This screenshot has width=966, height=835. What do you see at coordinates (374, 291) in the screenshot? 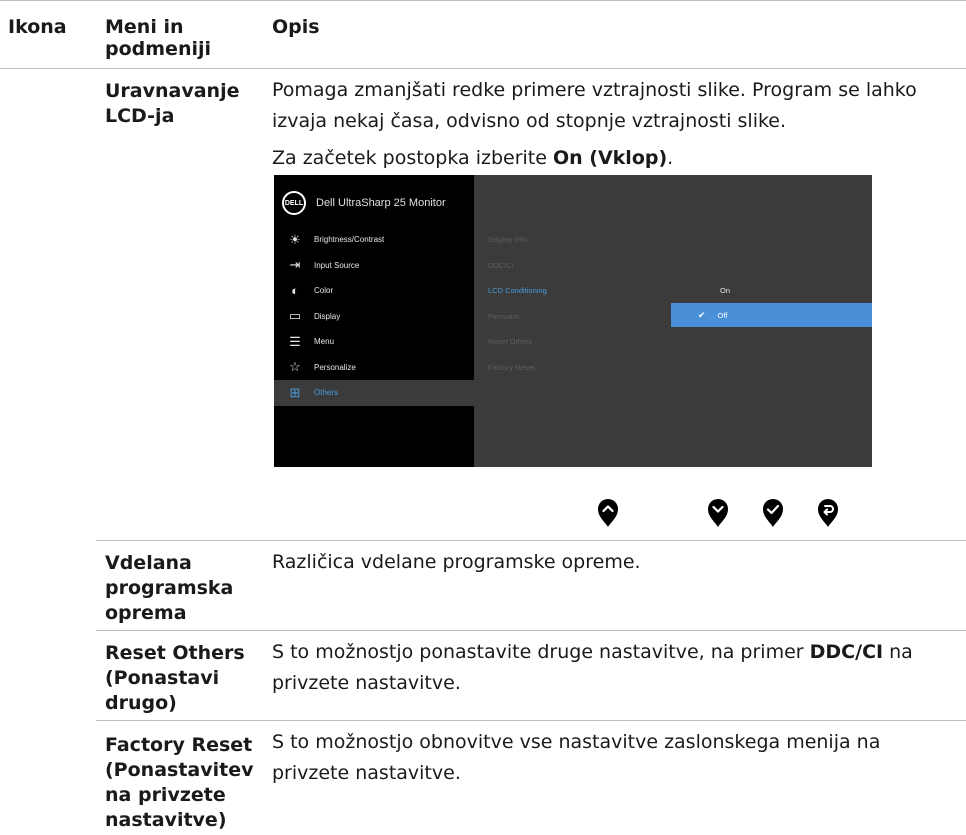
I see `osd-menu-item-color: ◐ Color` at bounding box center [374, 291].